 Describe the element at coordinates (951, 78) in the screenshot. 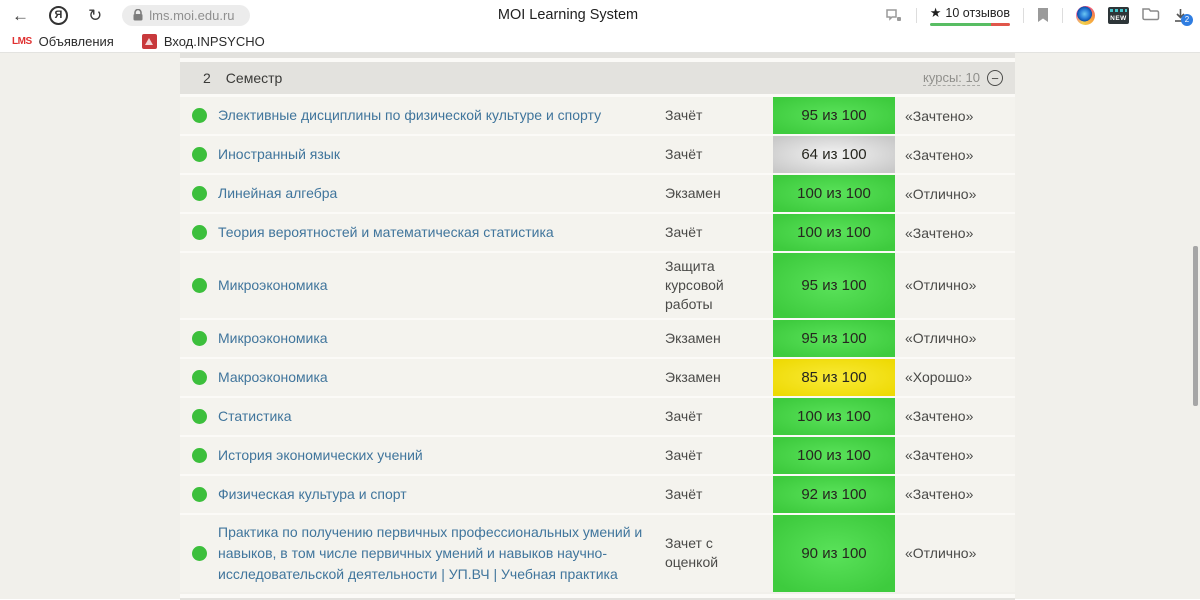

I see `courses-count-link: курсы: 10` at that location.